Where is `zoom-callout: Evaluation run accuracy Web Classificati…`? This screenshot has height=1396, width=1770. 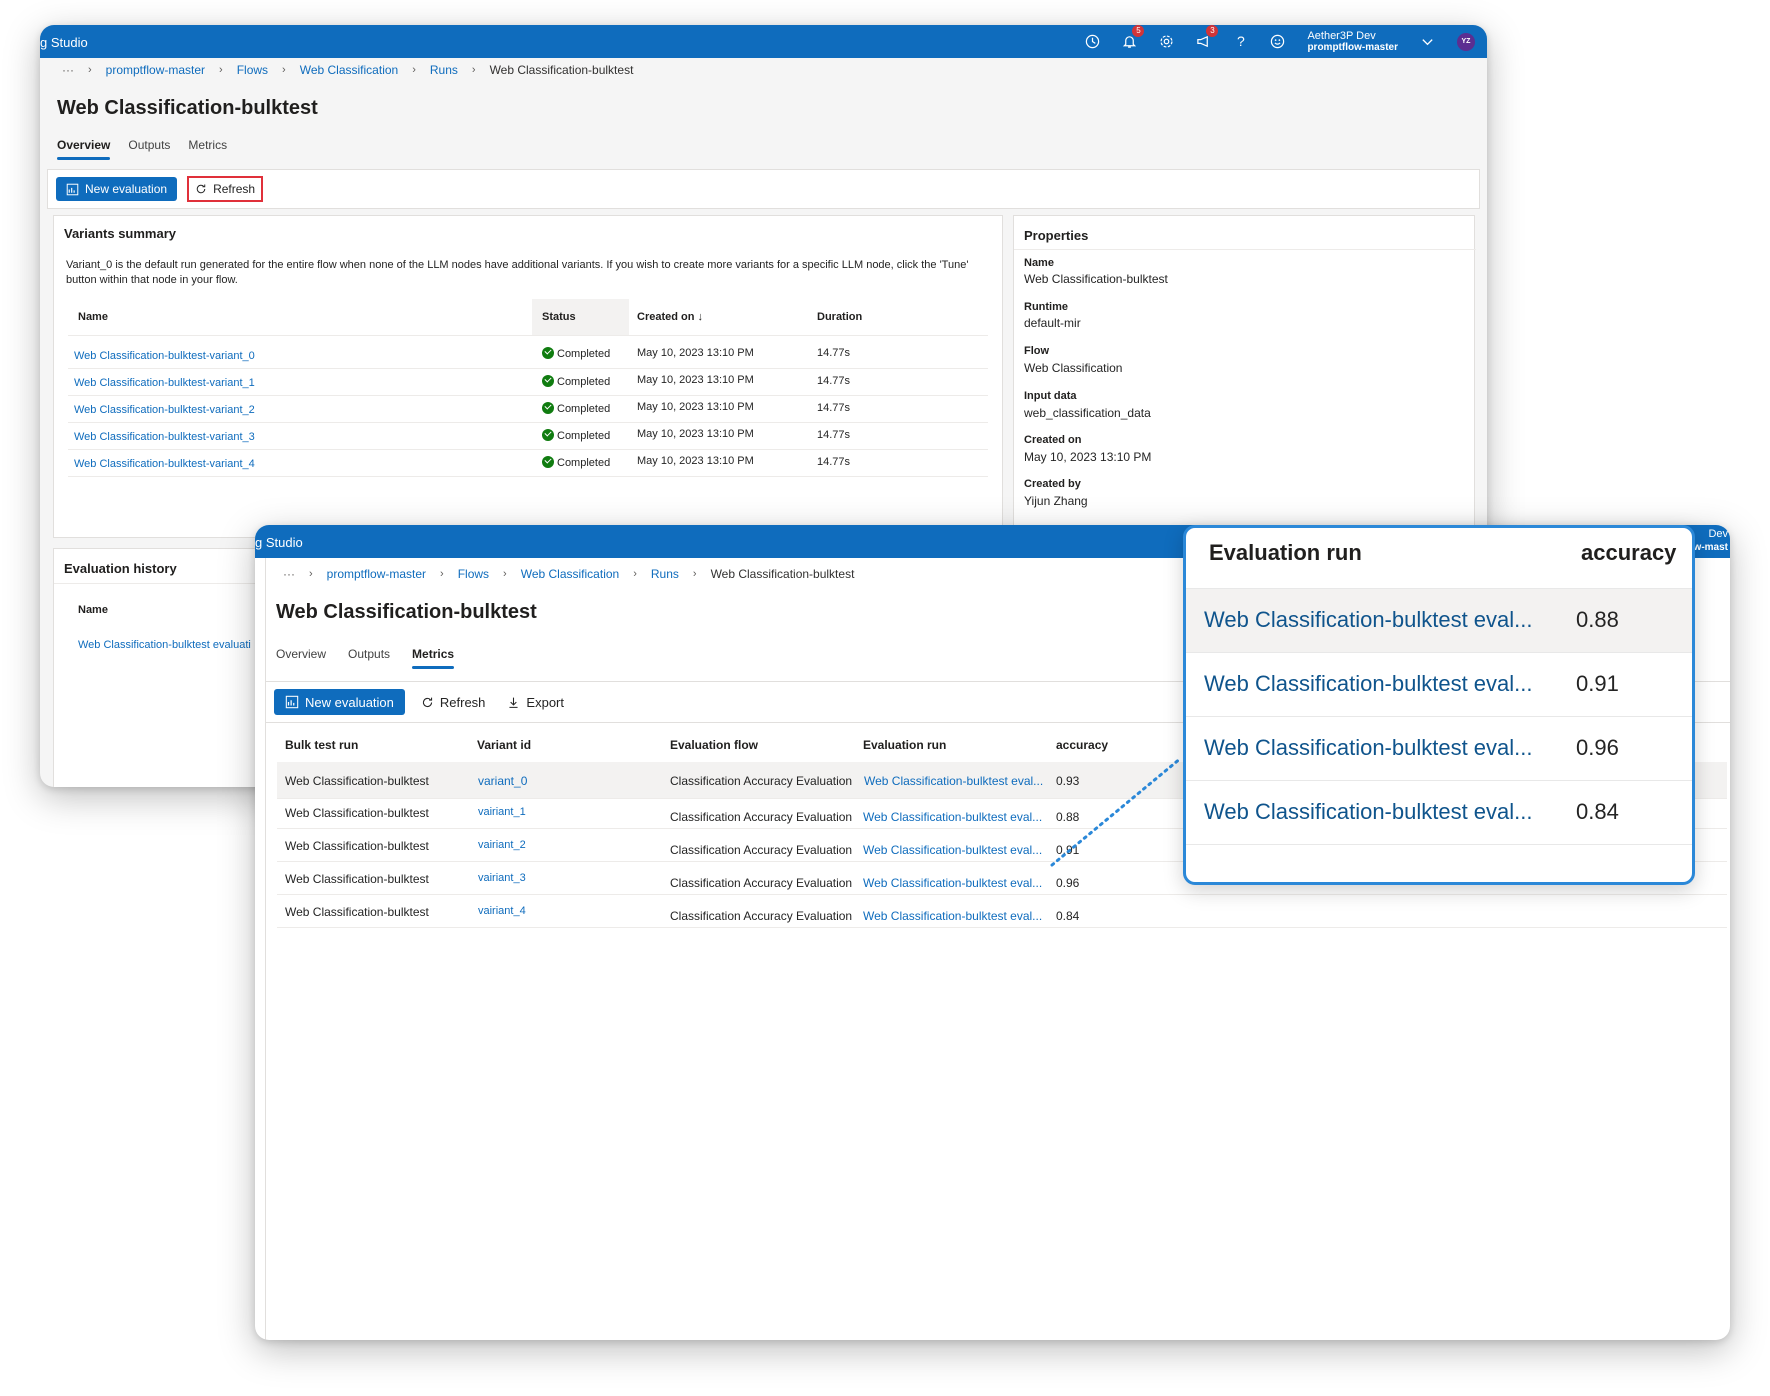 zoom-callout: Evaluation run accuracy Web Classificati… is located at coordinates (1439, 705).